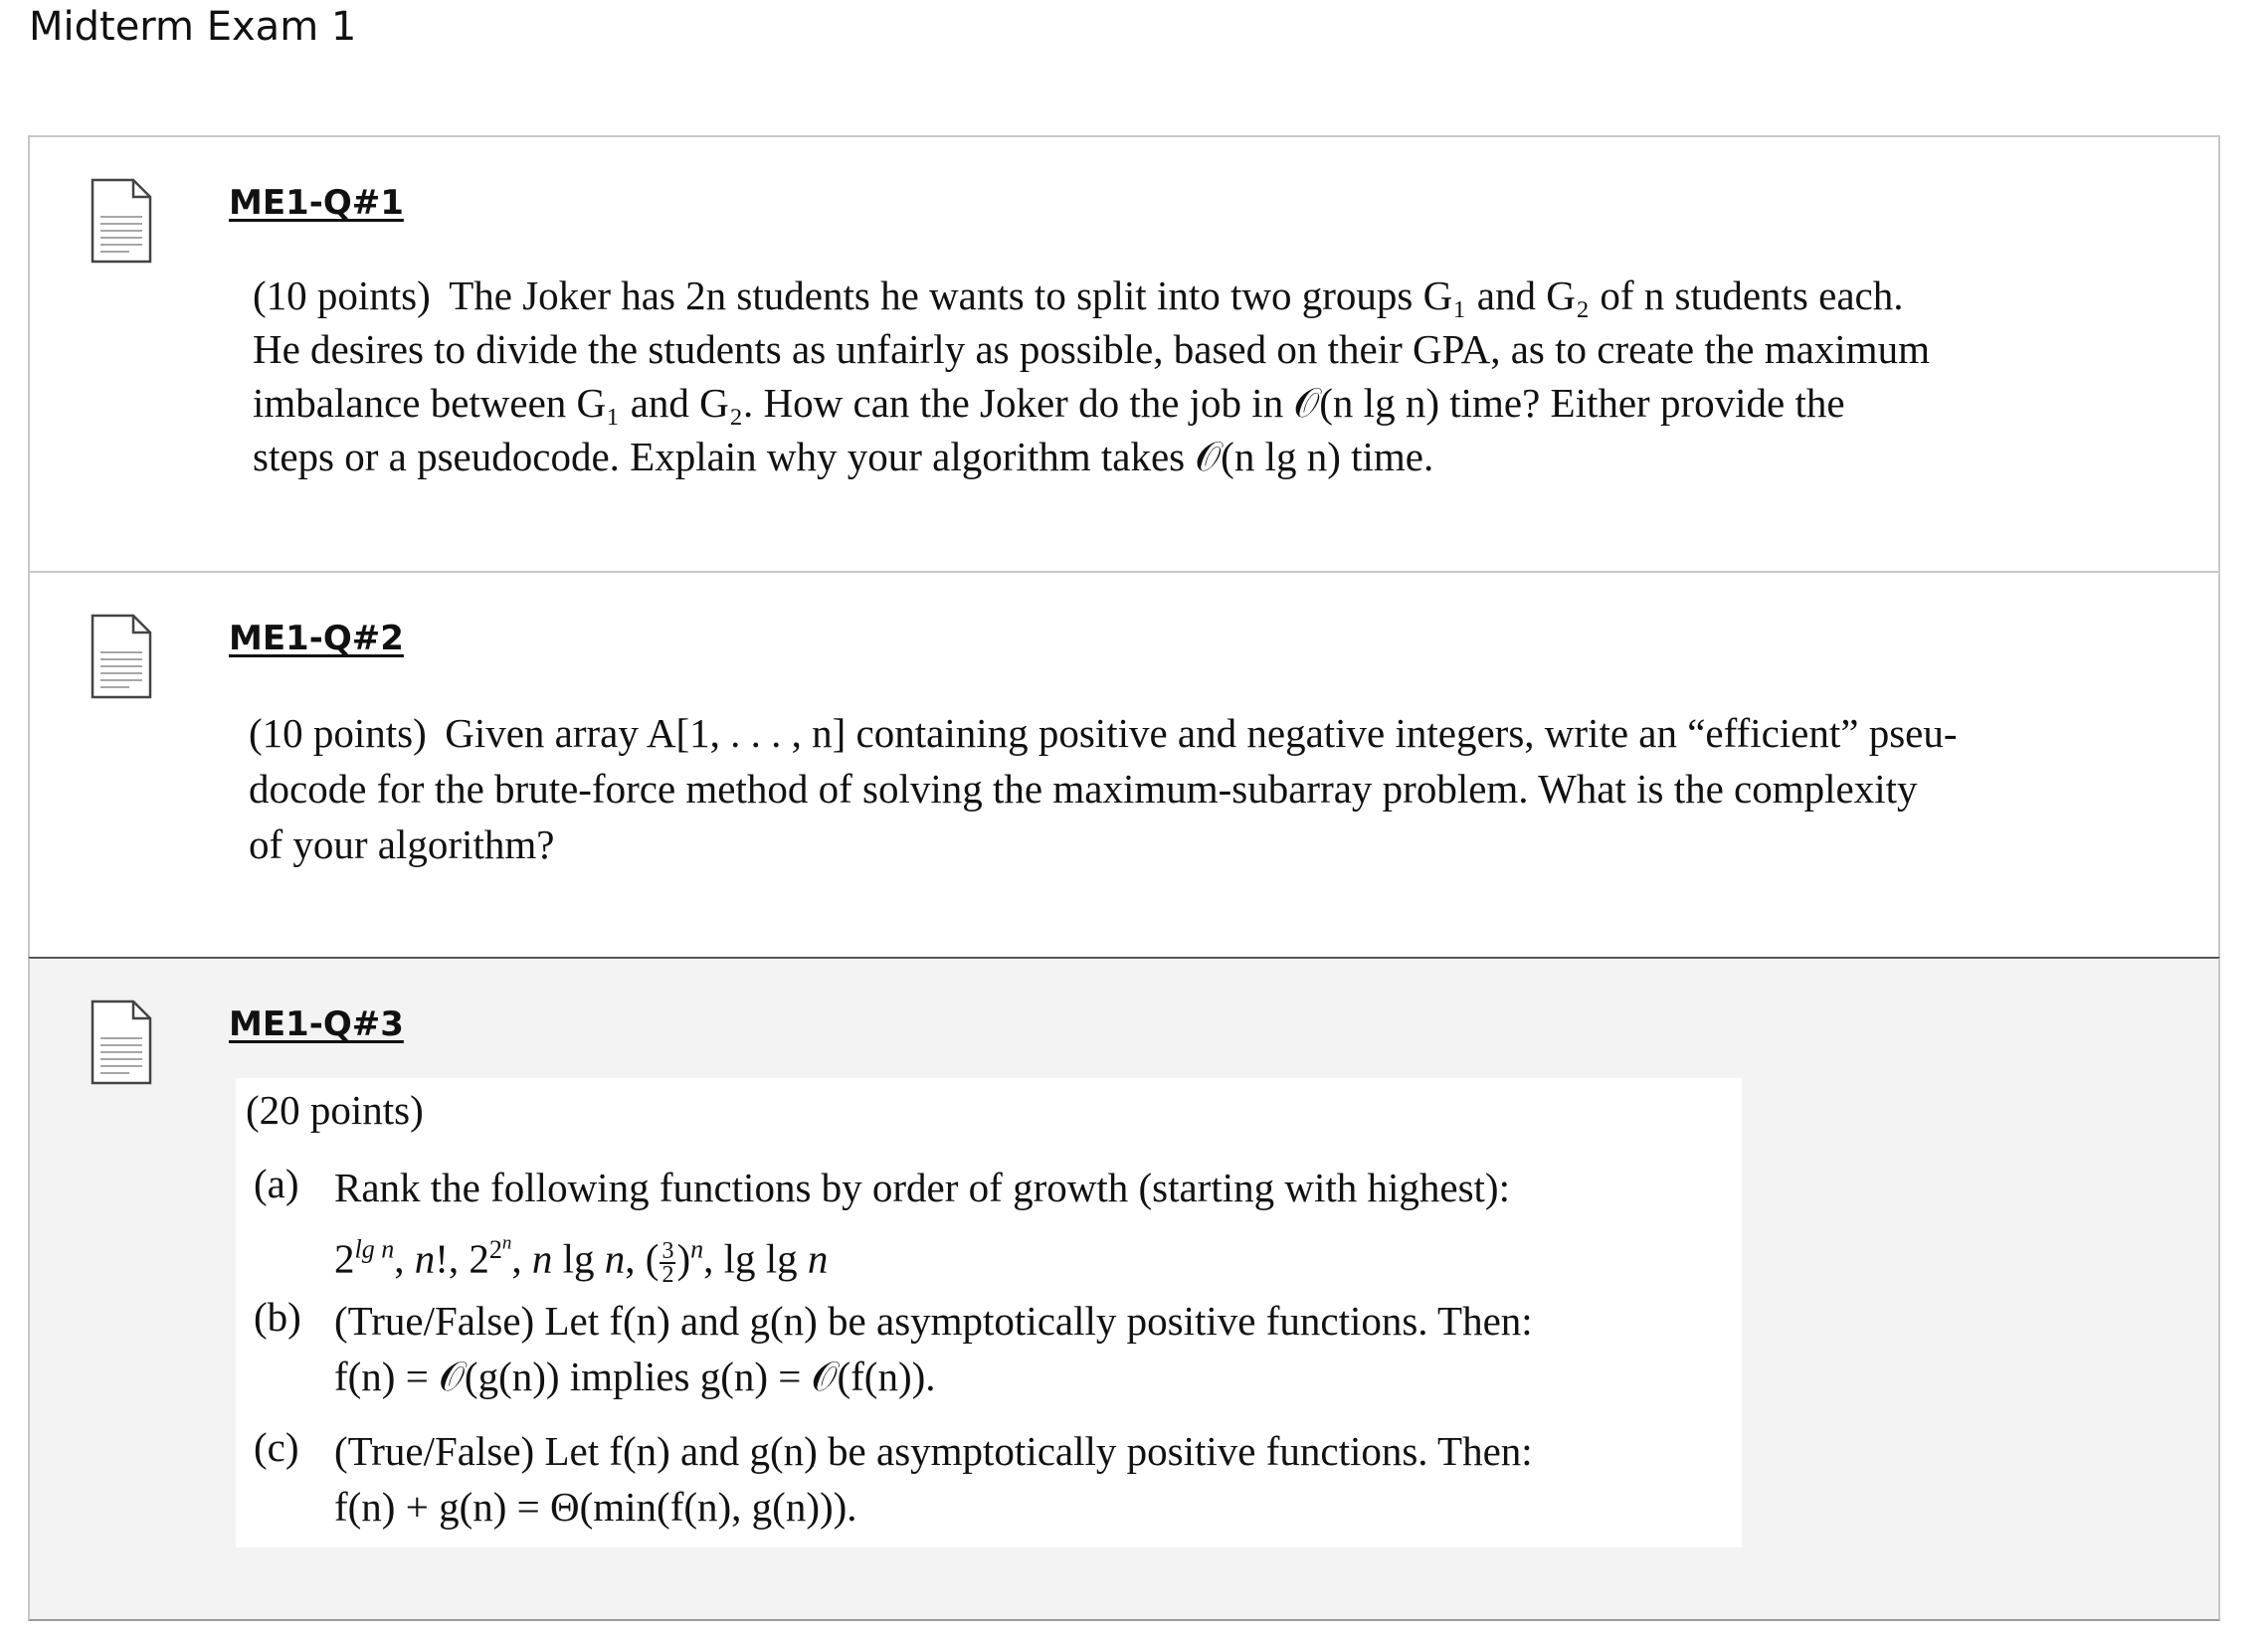 Image resolution: width=2268 pixels, height=1631 pixels. What do you see at coordinates (277, 1317) in the screenshot?
I see `part-b-label: (b)` at bounding box center [277, 1317].